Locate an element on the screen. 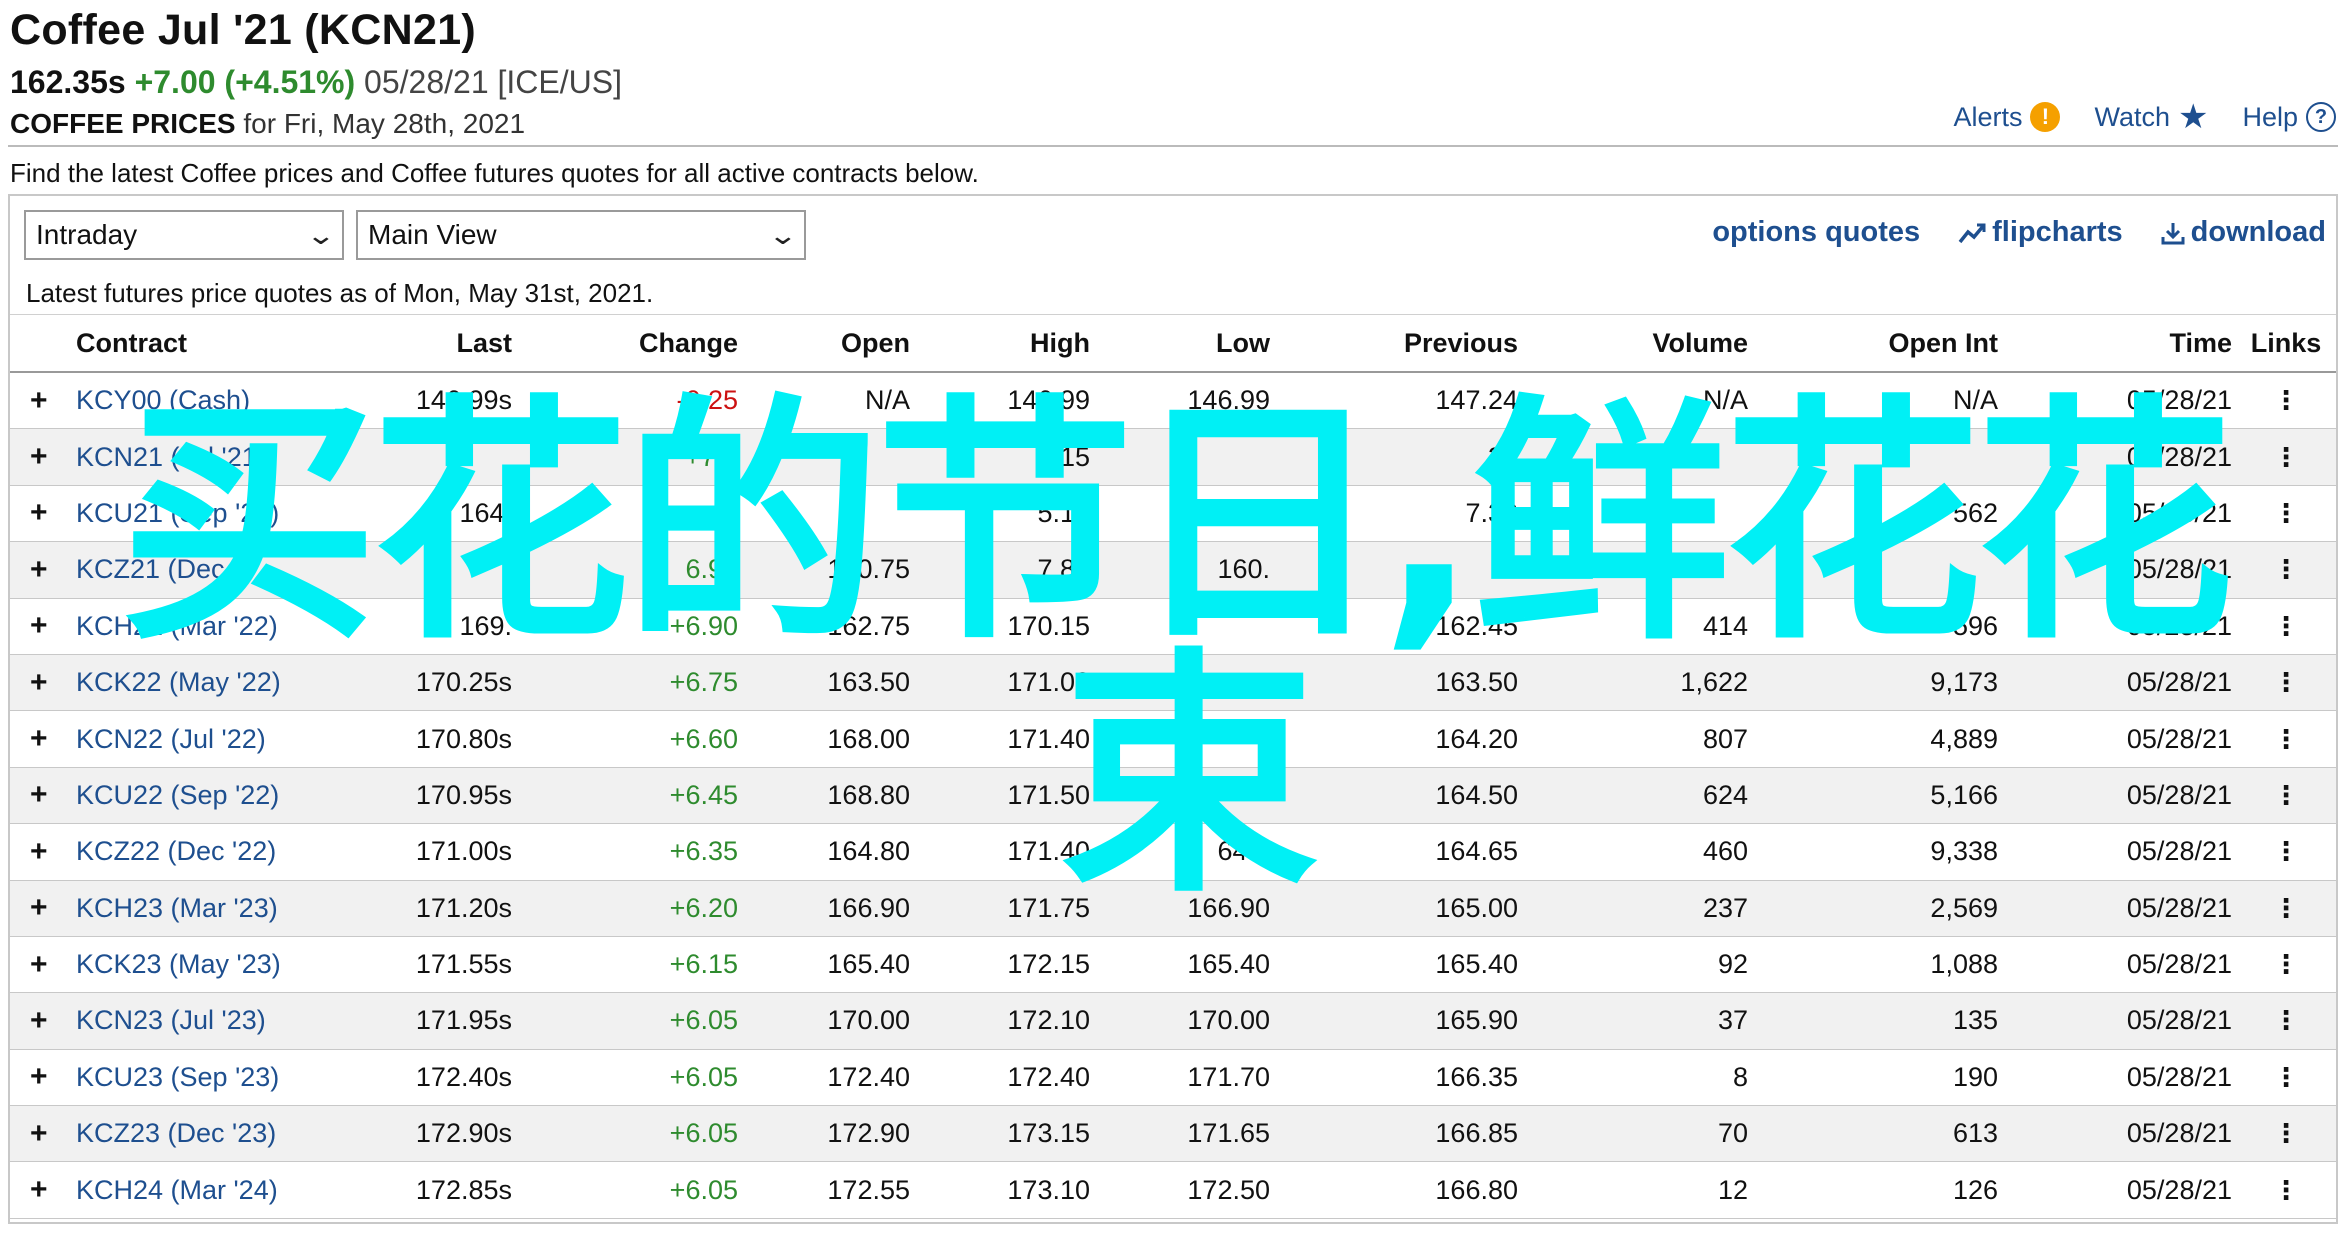  download-icon is located at coordinates (2173, 233).